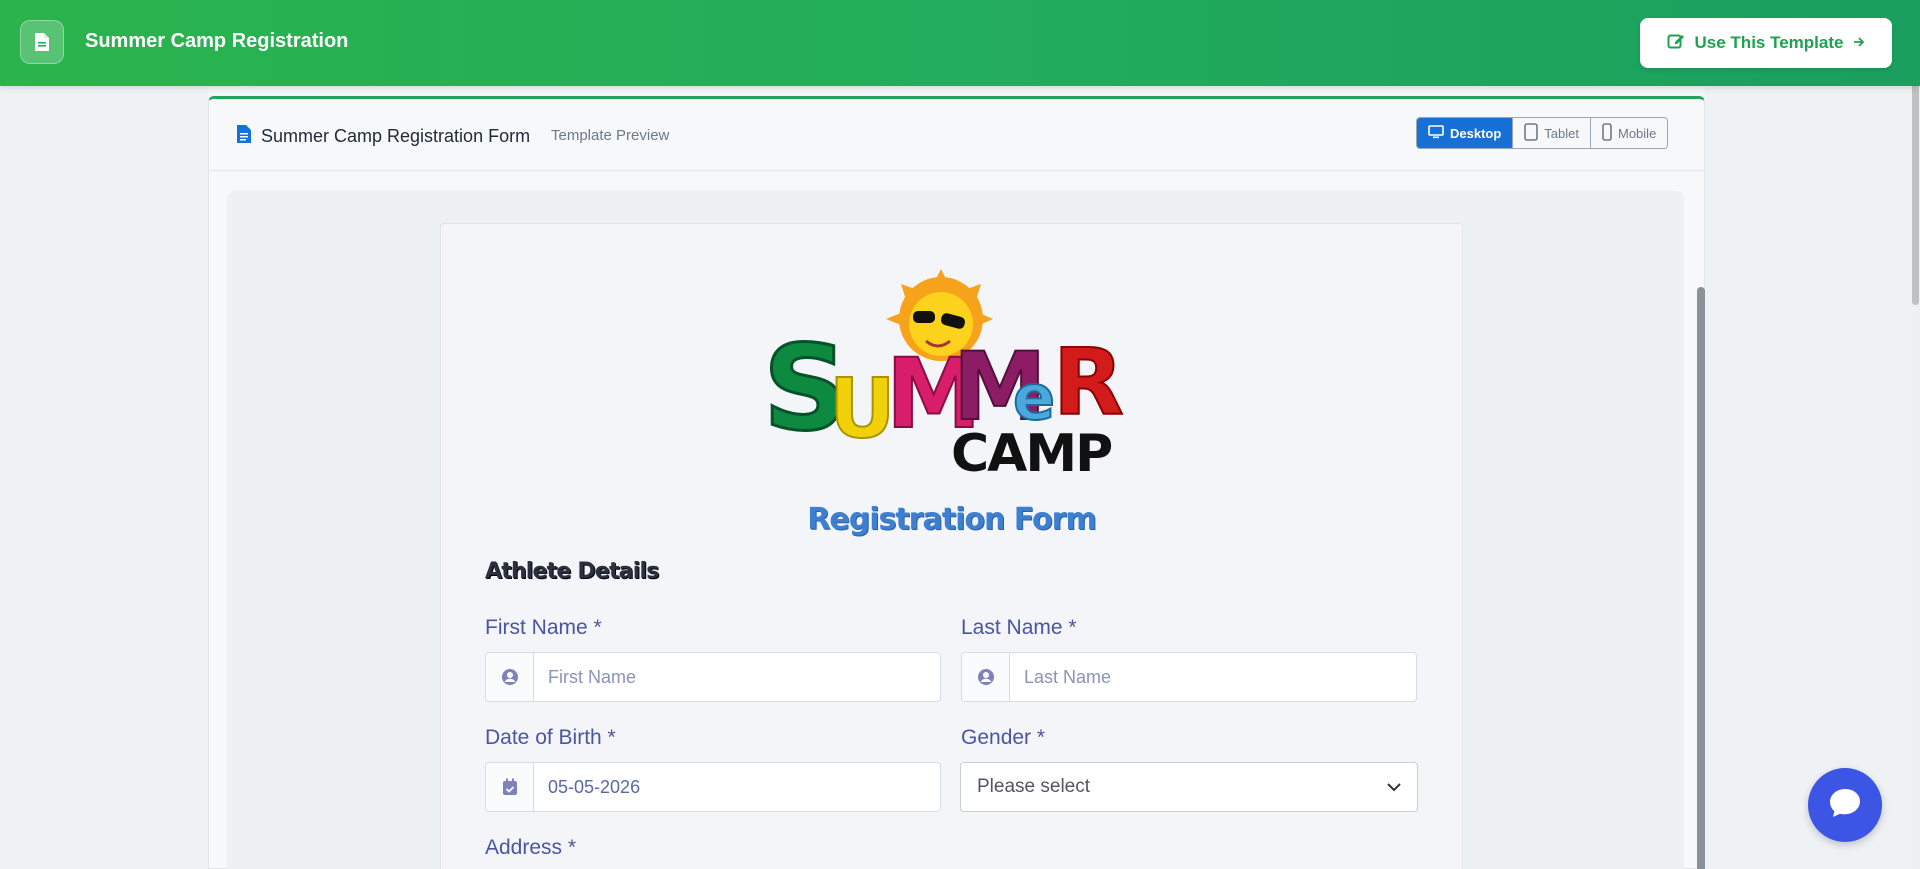  What do you see at coordinates (1394, 787) in the screenshot?
I see `chevron-down-icon` at bounding box center [1394, 787].